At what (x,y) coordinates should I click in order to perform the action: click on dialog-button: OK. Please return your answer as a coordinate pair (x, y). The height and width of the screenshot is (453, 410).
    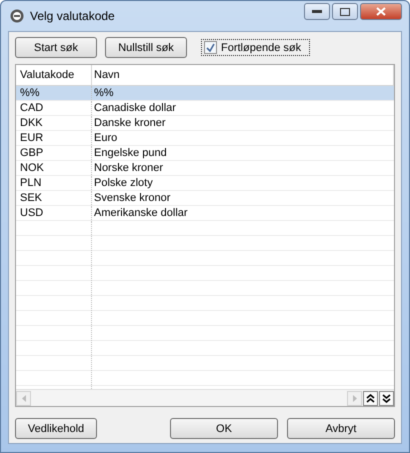
    Looking at the image, I should click on (224, 428).